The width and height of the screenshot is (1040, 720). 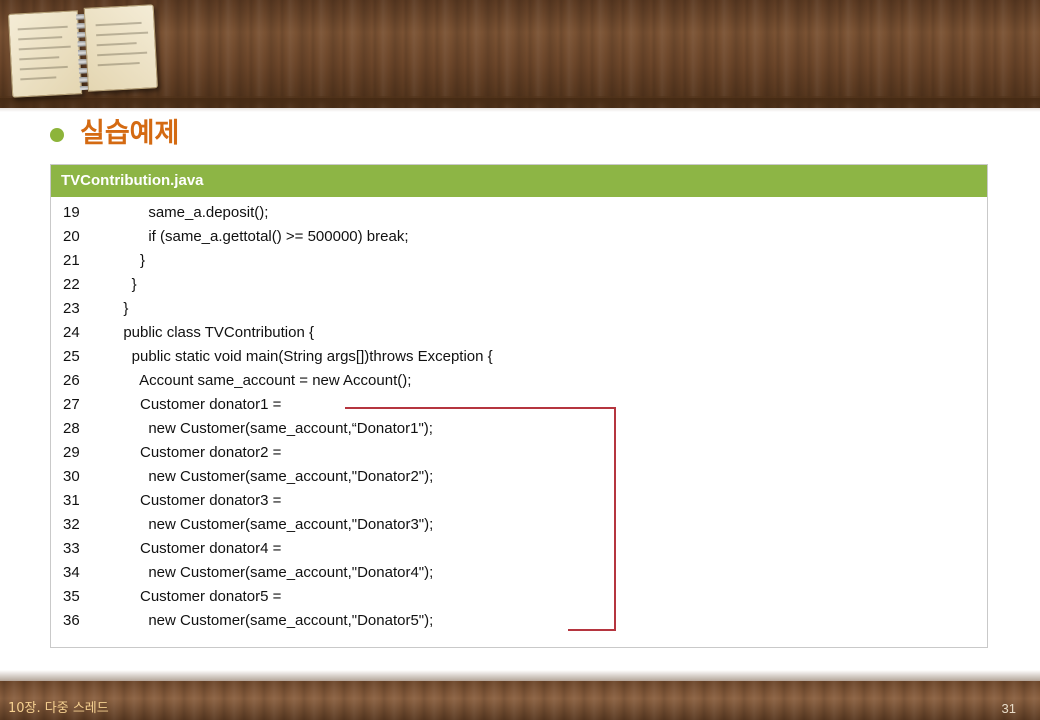 I want to click on line-code: new Customer(same_account,“Donator1");, so click(x=274, y=428).